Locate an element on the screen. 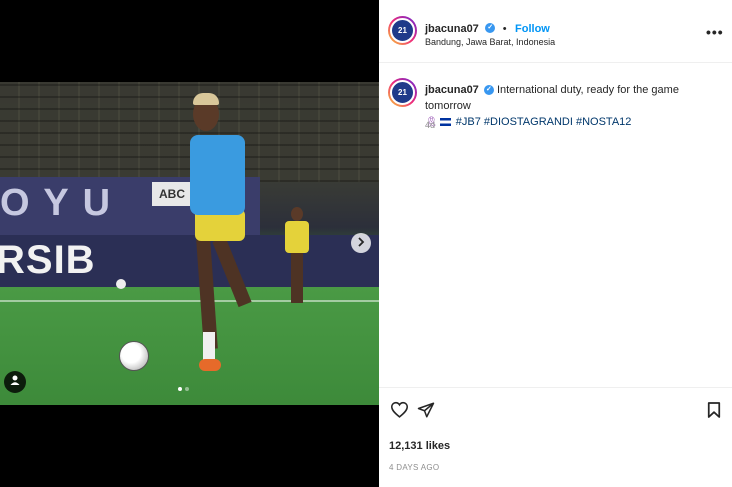 This screenshot has width=732, height=487. player-figure is located at coordinates (220, 237).